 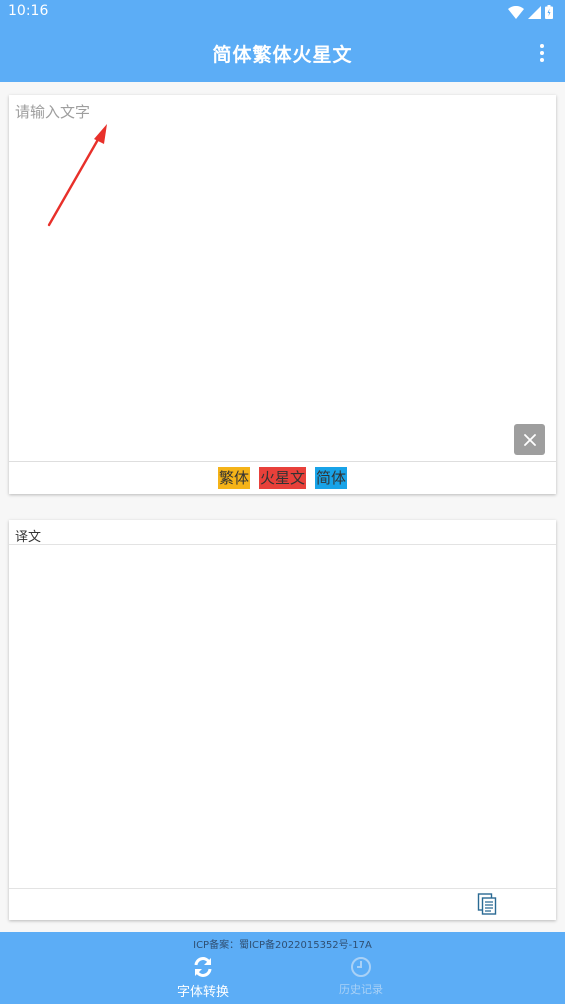 What do you see at coordinates (203, 967) in the screenshot?
I see `sync-icon` at bounding box center [203, 967].